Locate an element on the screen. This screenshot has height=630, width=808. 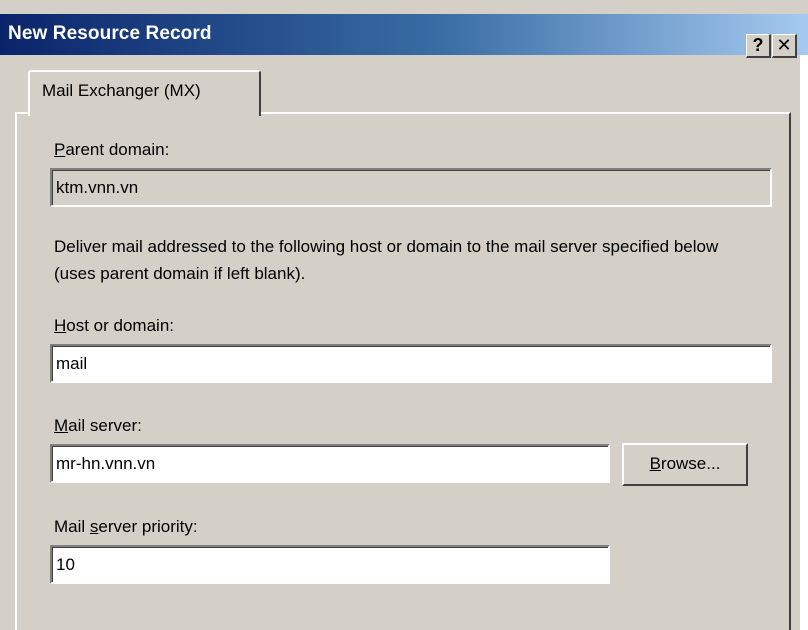
window-title: New Resource Record is located at coordinates (110, 33).